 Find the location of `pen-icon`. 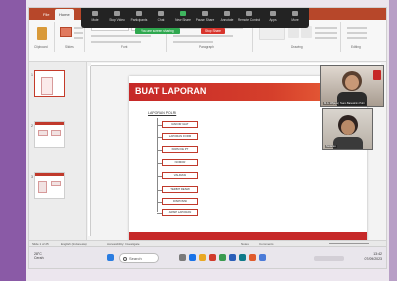

pen-icon is located at coordinates (227, 13).